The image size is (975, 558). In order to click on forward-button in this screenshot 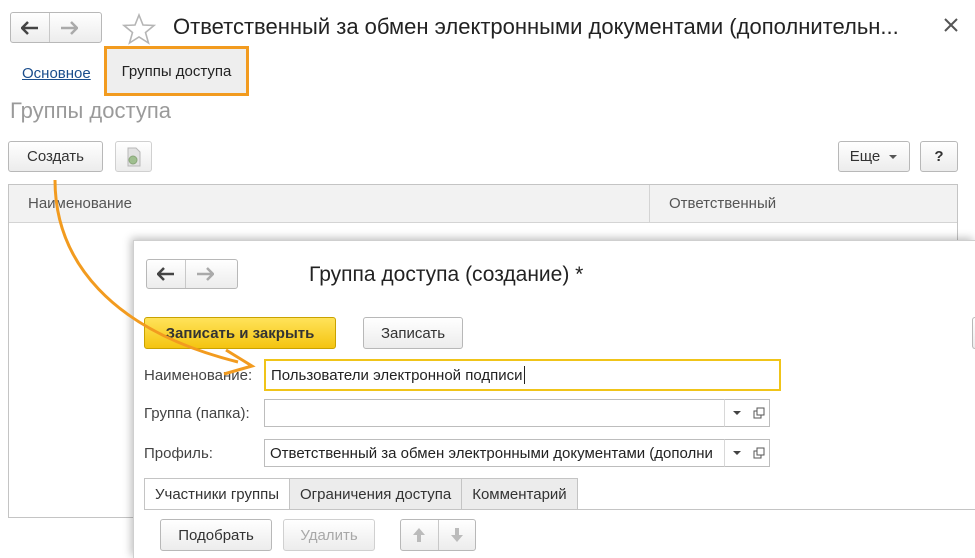, I will do `click(68, 27)`.